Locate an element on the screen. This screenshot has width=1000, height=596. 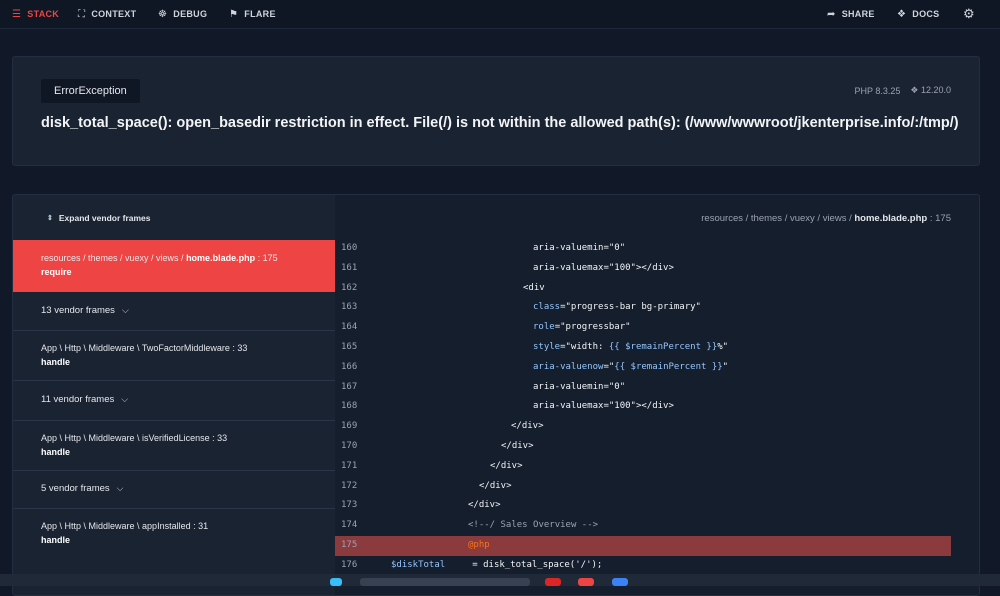
line-number: 167 is located at coordinates (349, 386).